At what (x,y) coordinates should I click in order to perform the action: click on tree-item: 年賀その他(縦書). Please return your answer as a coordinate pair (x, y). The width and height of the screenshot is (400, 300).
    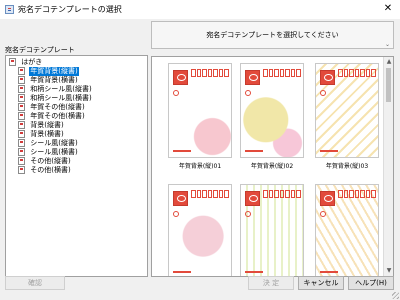
    Looking at the image, I should click on (52, 107).